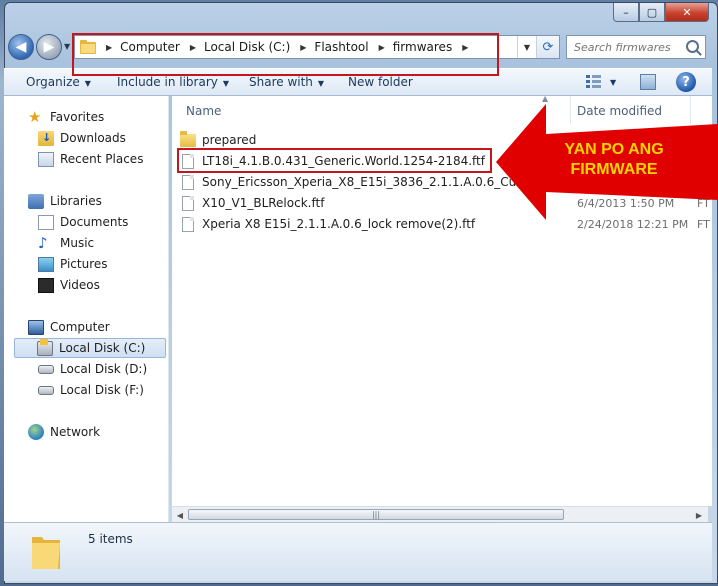 The width and height of the screenshot is (718, 586). Describe the element at coordinates (90, 348) in the screenshot. I see `nav-item-local-disk-c: Local Disk (C:)` at that location.